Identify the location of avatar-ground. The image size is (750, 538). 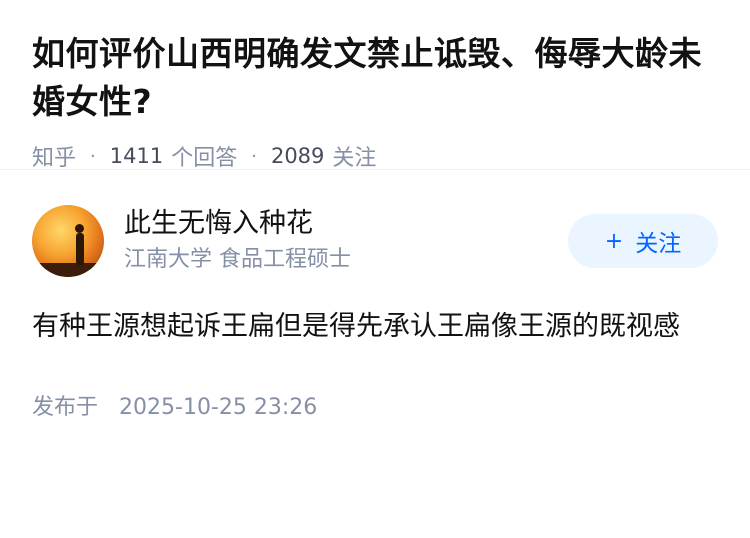
(68, 270).